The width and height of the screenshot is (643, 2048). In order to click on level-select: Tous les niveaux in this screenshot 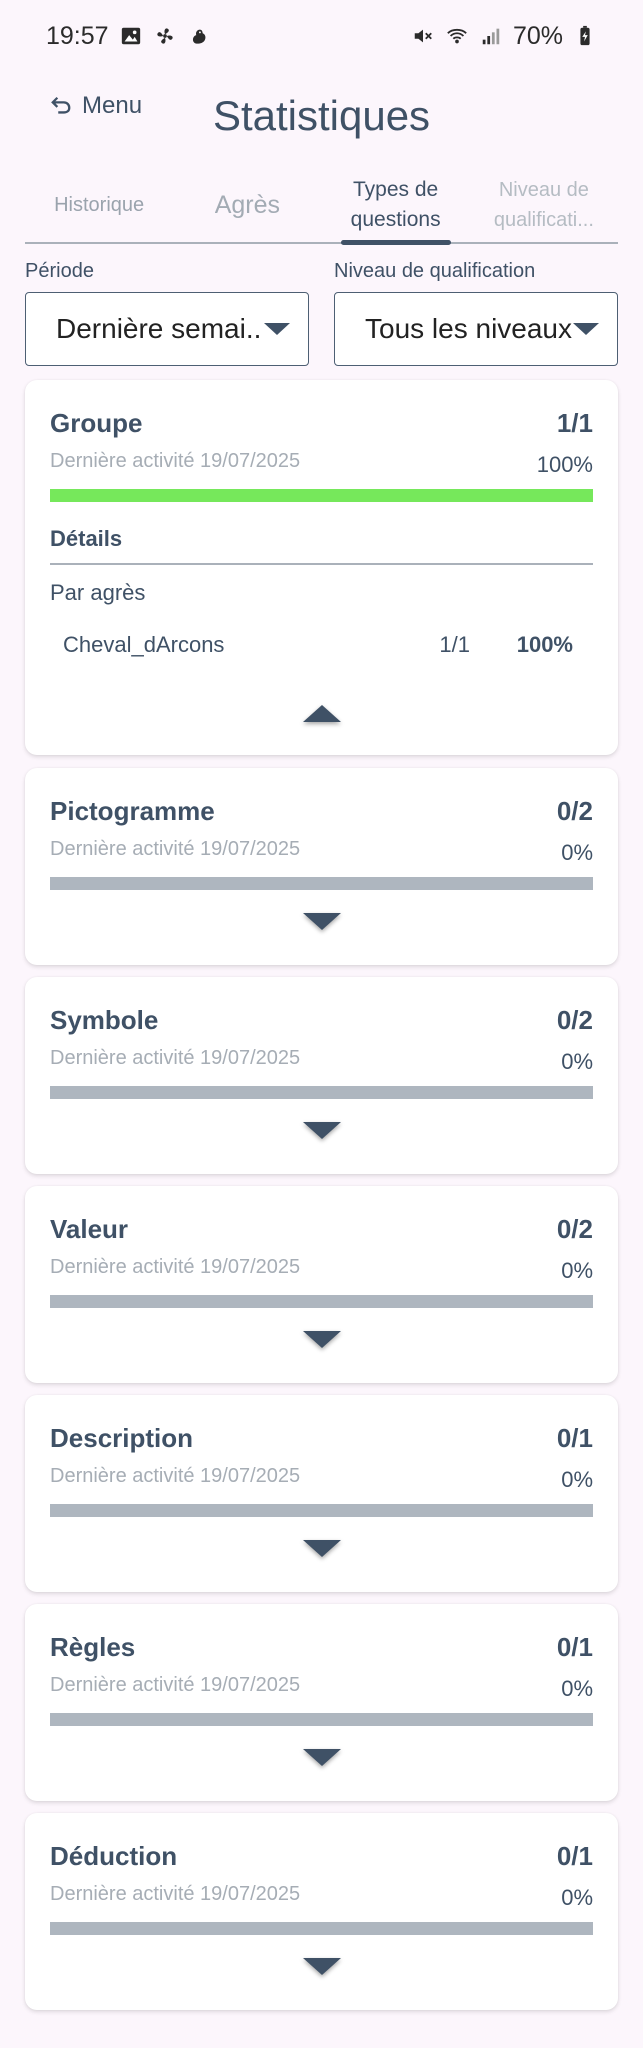, I will do `click(476, 329)`.